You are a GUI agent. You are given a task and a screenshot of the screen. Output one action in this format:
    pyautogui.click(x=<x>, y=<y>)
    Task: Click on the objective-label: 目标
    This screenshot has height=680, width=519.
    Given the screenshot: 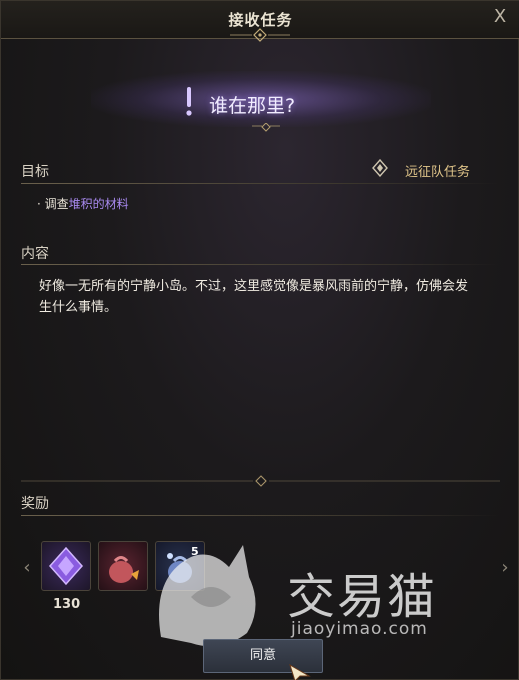 What is the action you would take?
    pyautogui.click(x=35, y=172)
    